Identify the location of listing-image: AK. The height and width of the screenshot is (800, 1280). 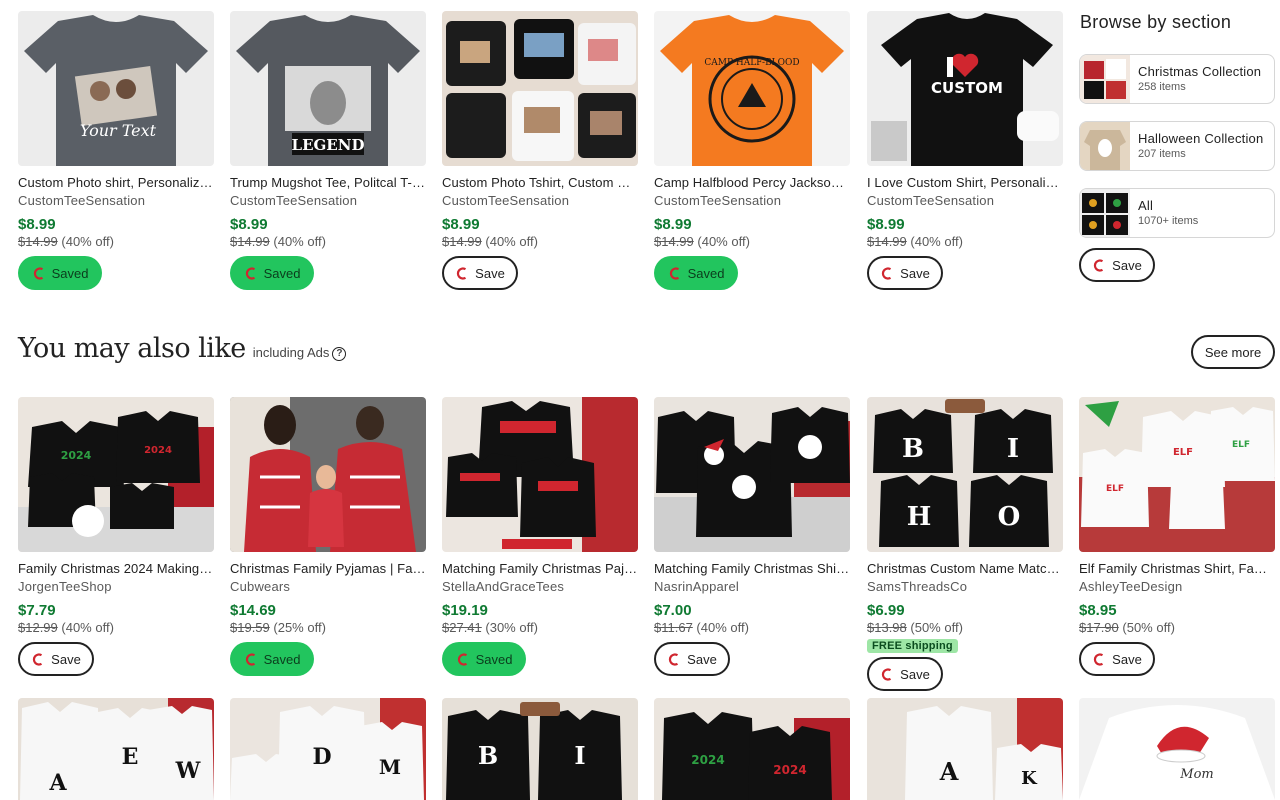
(965, 749).